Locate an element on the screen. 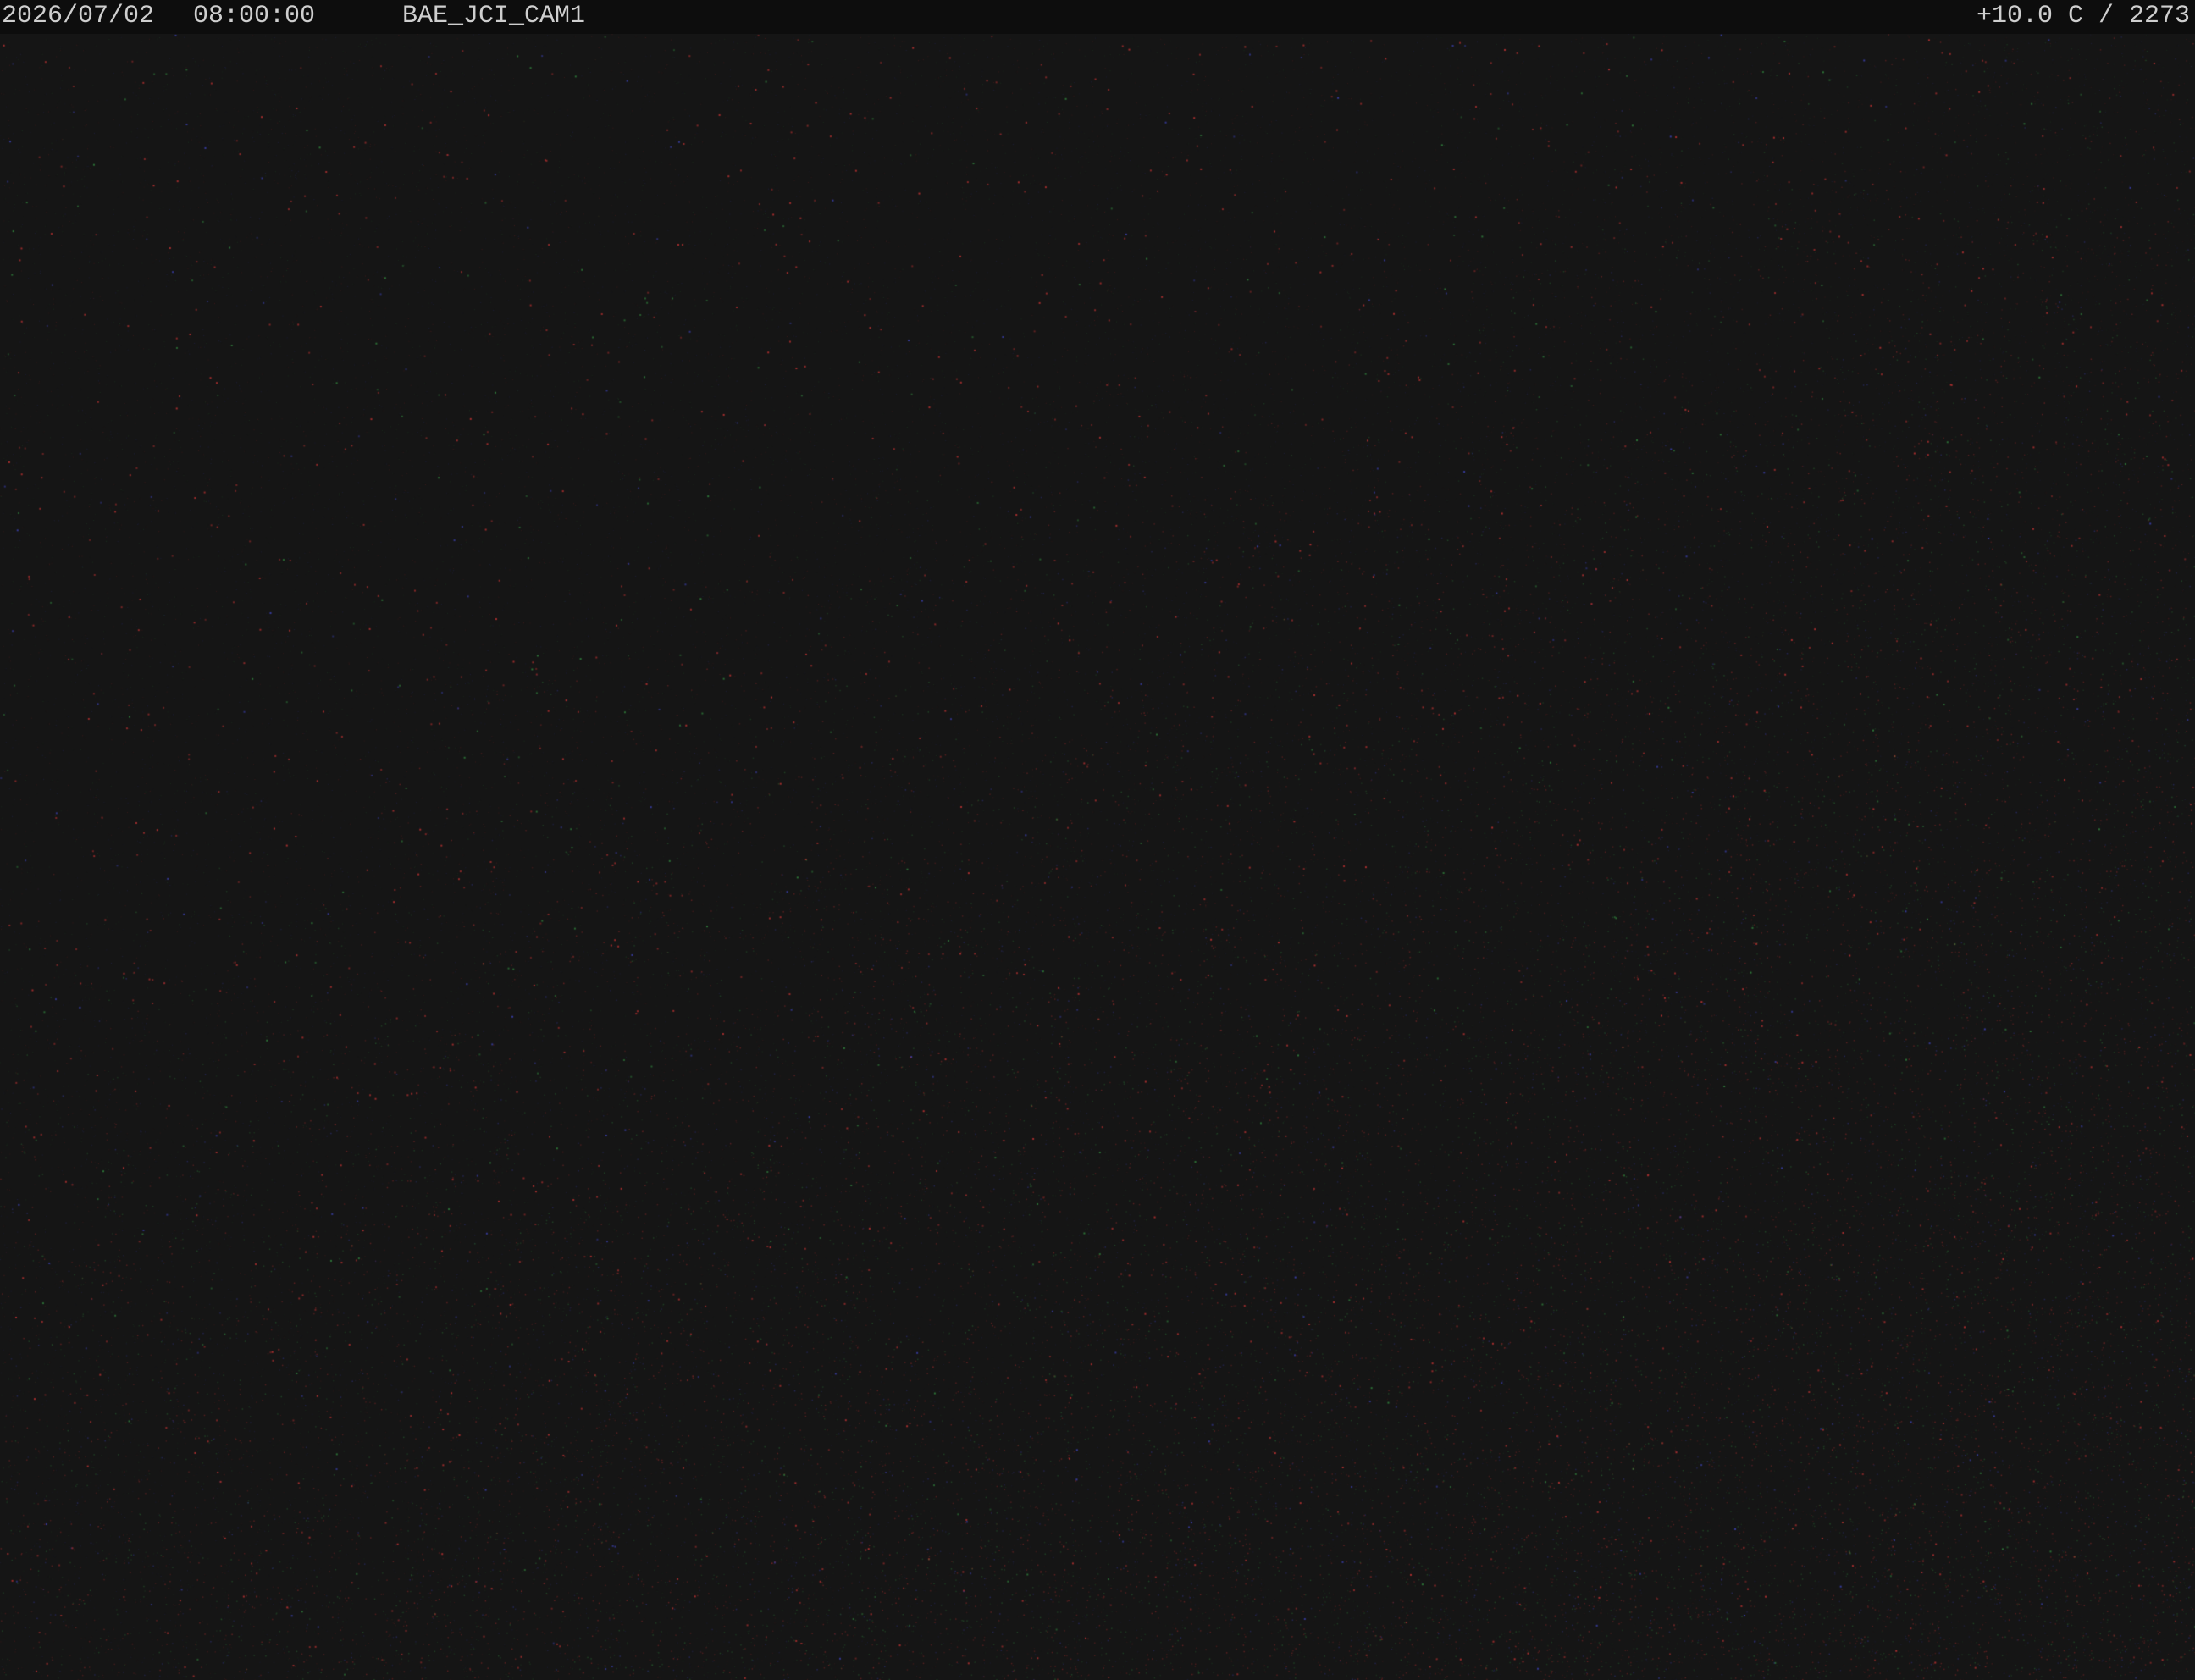  overlay-temperature-readout: +10.0 C / 2273 is located at coordinates (2083, 16).